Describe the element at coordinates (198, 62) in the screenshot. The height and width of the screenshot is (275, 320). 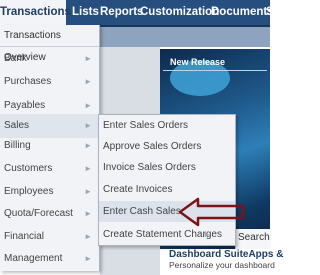
I see `banner-title: New Release` at that location.